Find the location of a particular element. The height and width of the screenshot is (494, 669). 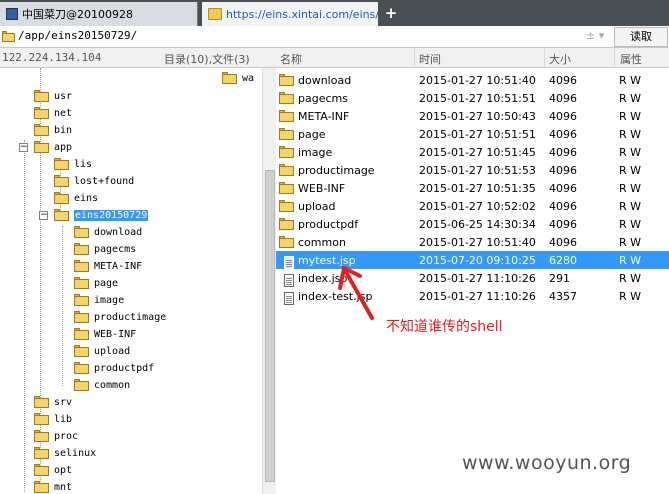

file-row: page 2015-01-27 10:51:51 4096 R W is located at coordinates (472, 134).